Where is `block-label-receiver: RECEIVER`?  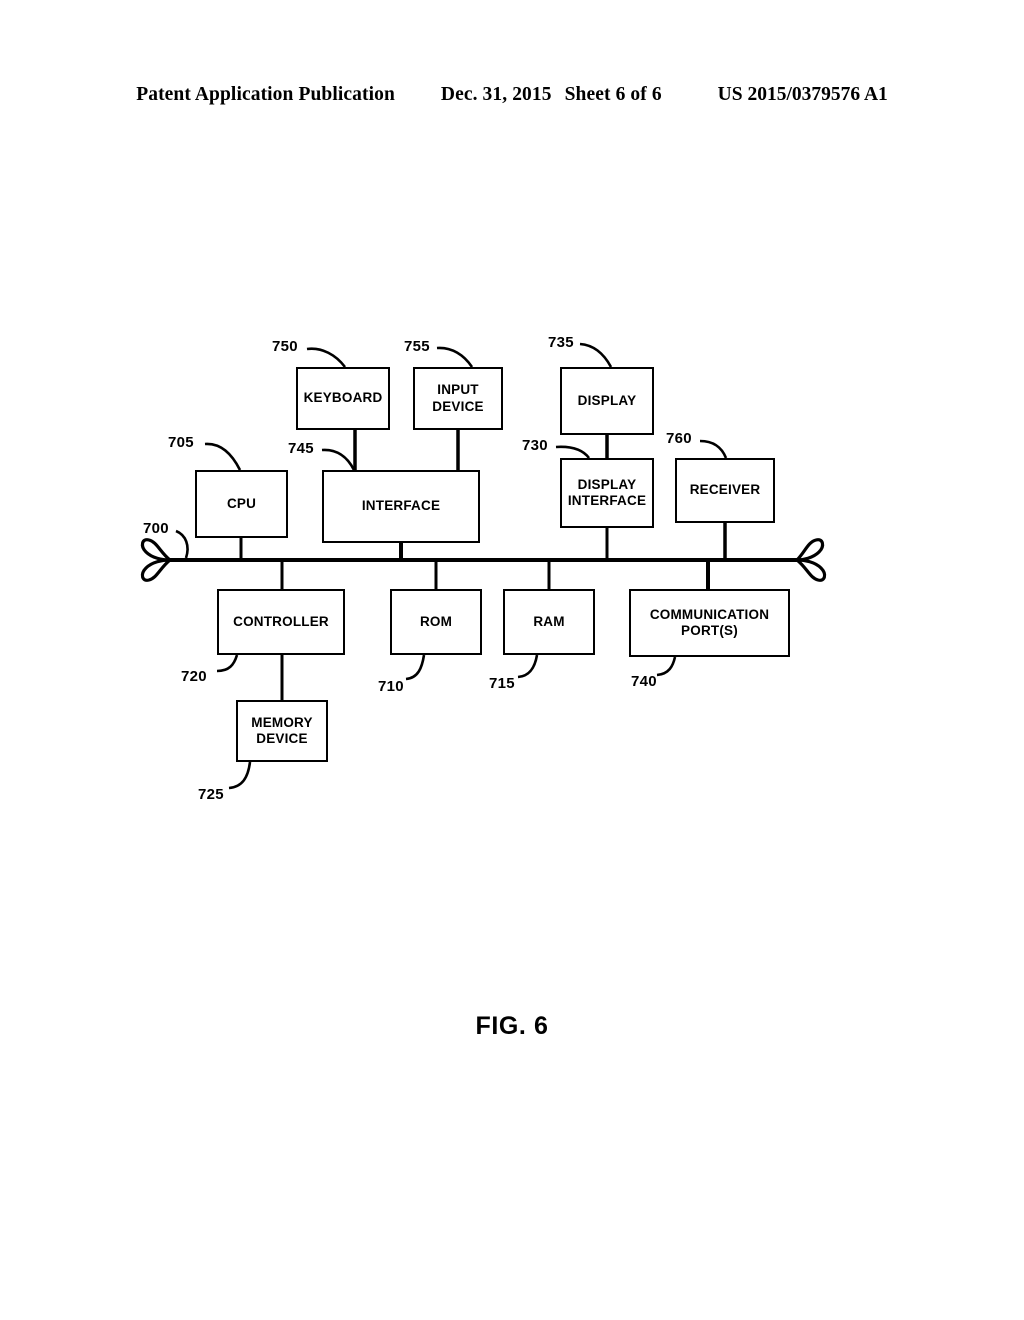 block-label-receiver: RECEIVER is located at coordinates (725, 490).